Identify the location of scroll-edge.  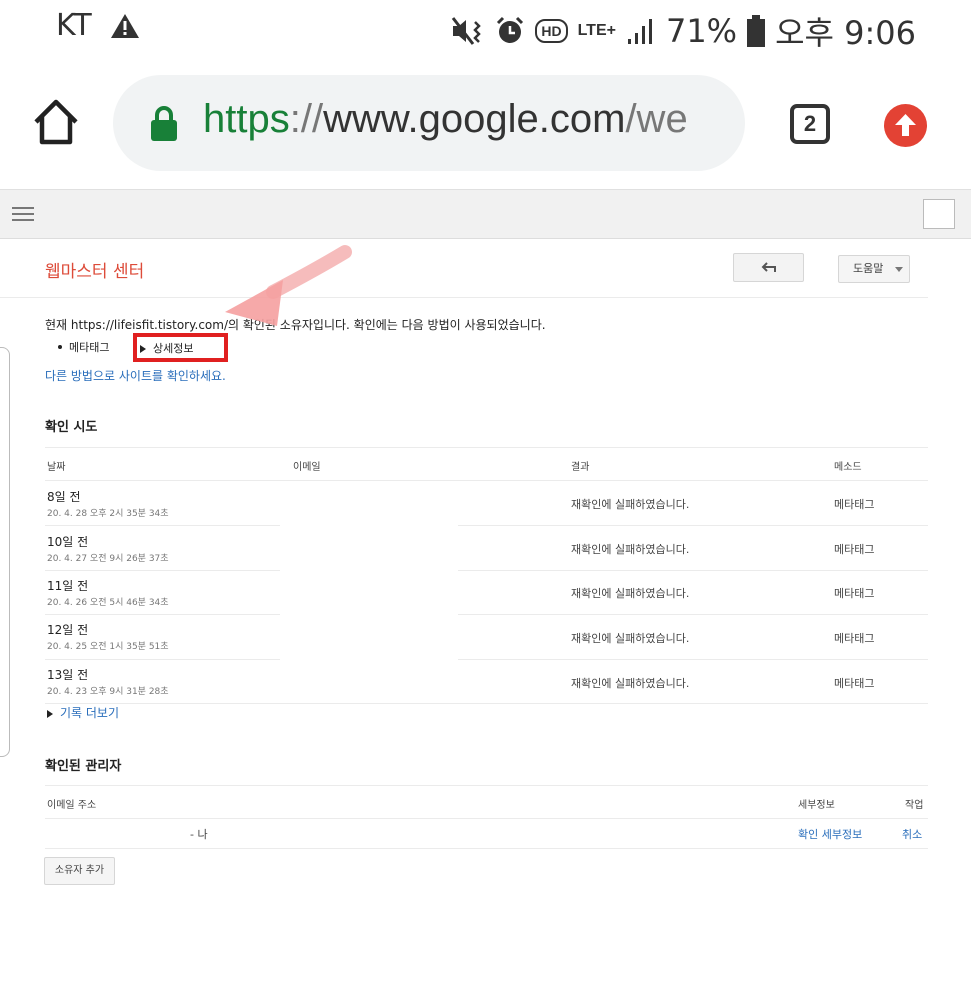
(5, 552).